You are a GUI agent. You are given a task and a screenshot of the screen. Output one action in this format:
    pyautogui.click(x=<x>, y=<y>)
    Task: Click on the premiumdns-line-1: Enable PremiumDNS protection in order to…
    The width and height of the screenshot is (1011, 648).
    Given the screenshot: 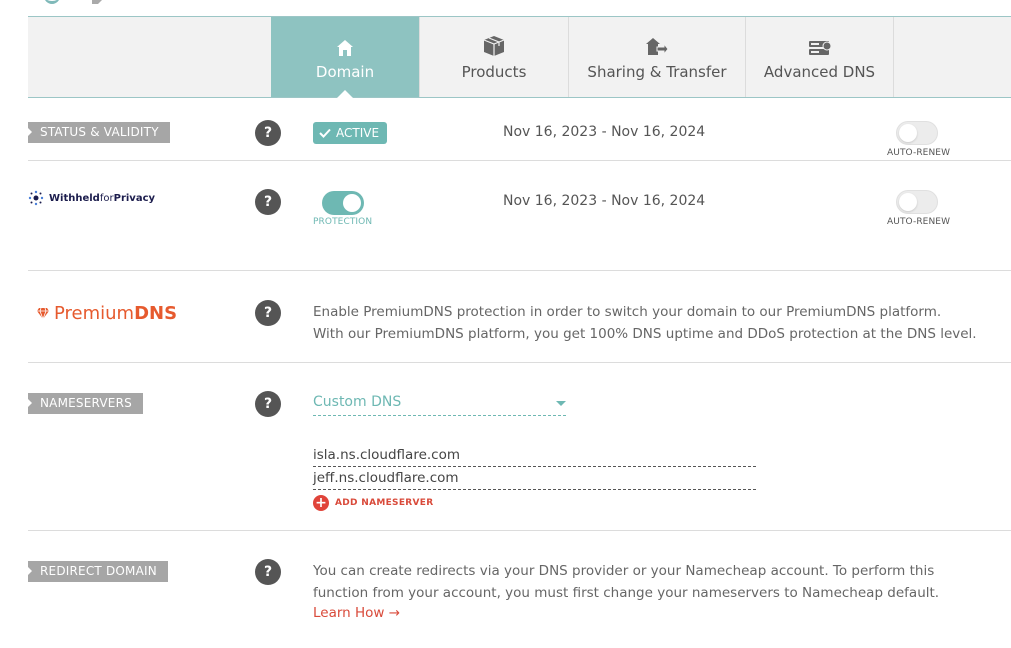 What is the action you would take?
    pyautogui.click(x=627, y=312)
    